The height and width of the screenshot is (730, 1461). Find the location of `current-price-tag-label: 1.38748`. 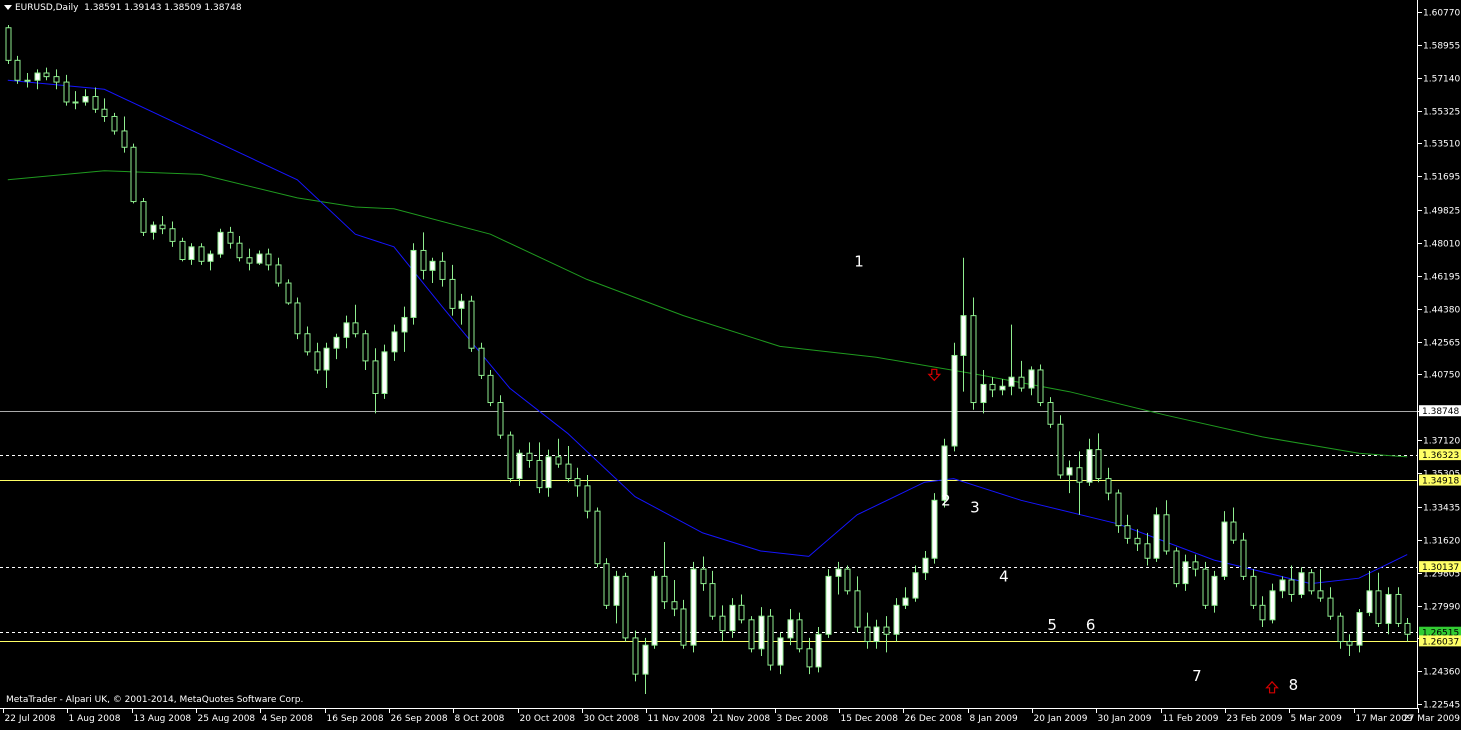

current-price-tag-label: 1.38748 is located at coordinates (1440, 412).